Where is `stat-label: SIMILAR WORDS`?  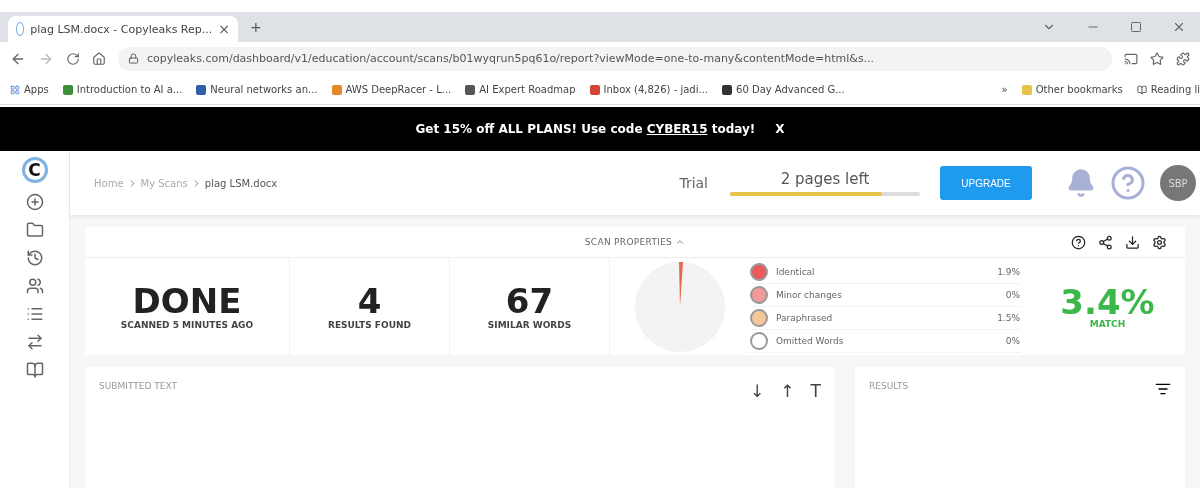 stat-label: SIMILAR WORDS is located at coordinates (529, 324).